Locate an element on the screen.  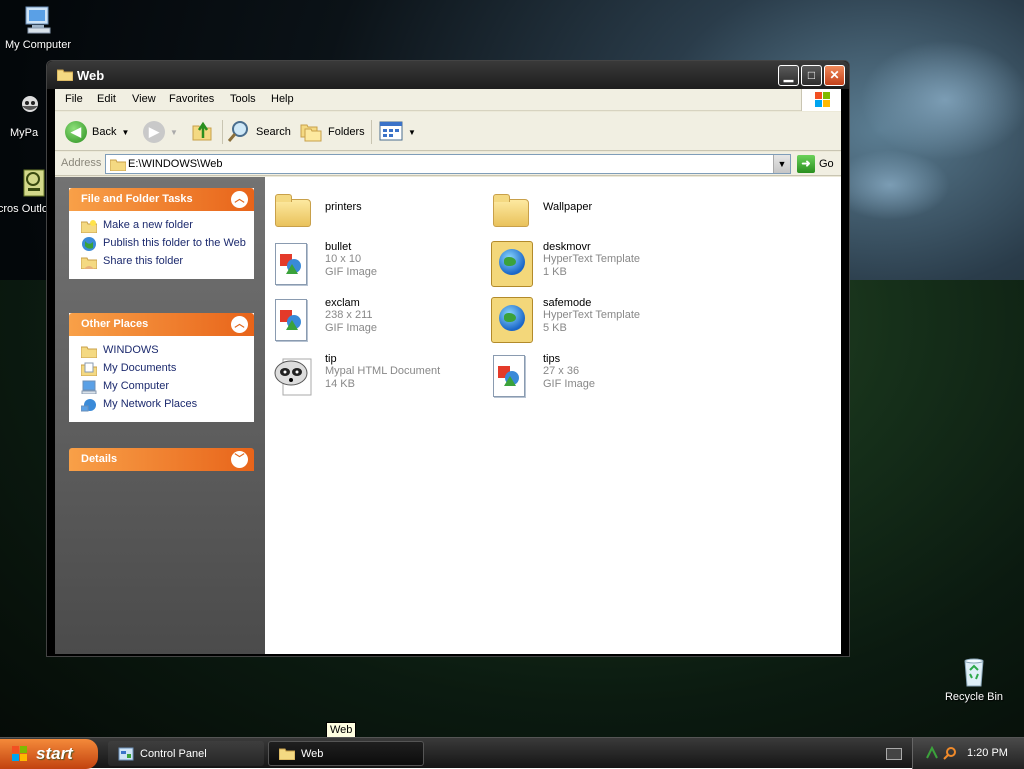
folders-button: Folders is located at coordinates (332, 132).